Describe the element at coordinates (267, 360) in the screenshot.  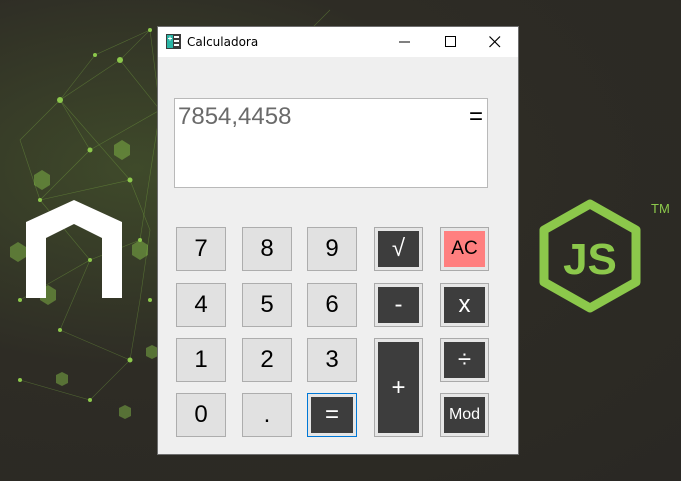
I see `digit-2-button: 2` at that location.